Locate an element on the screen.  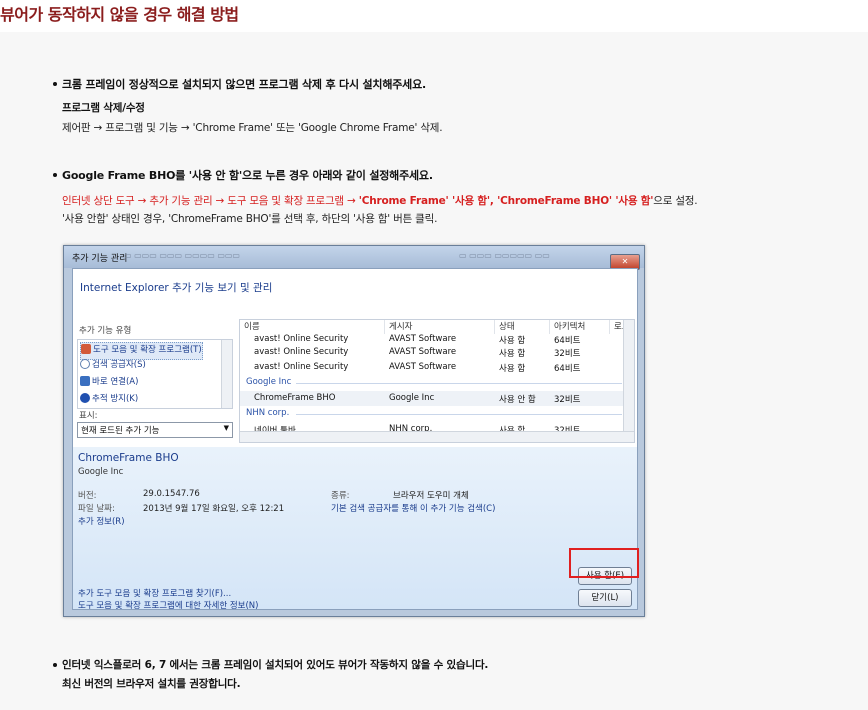
type-label: 종류: is located at coordinates (340, 496).